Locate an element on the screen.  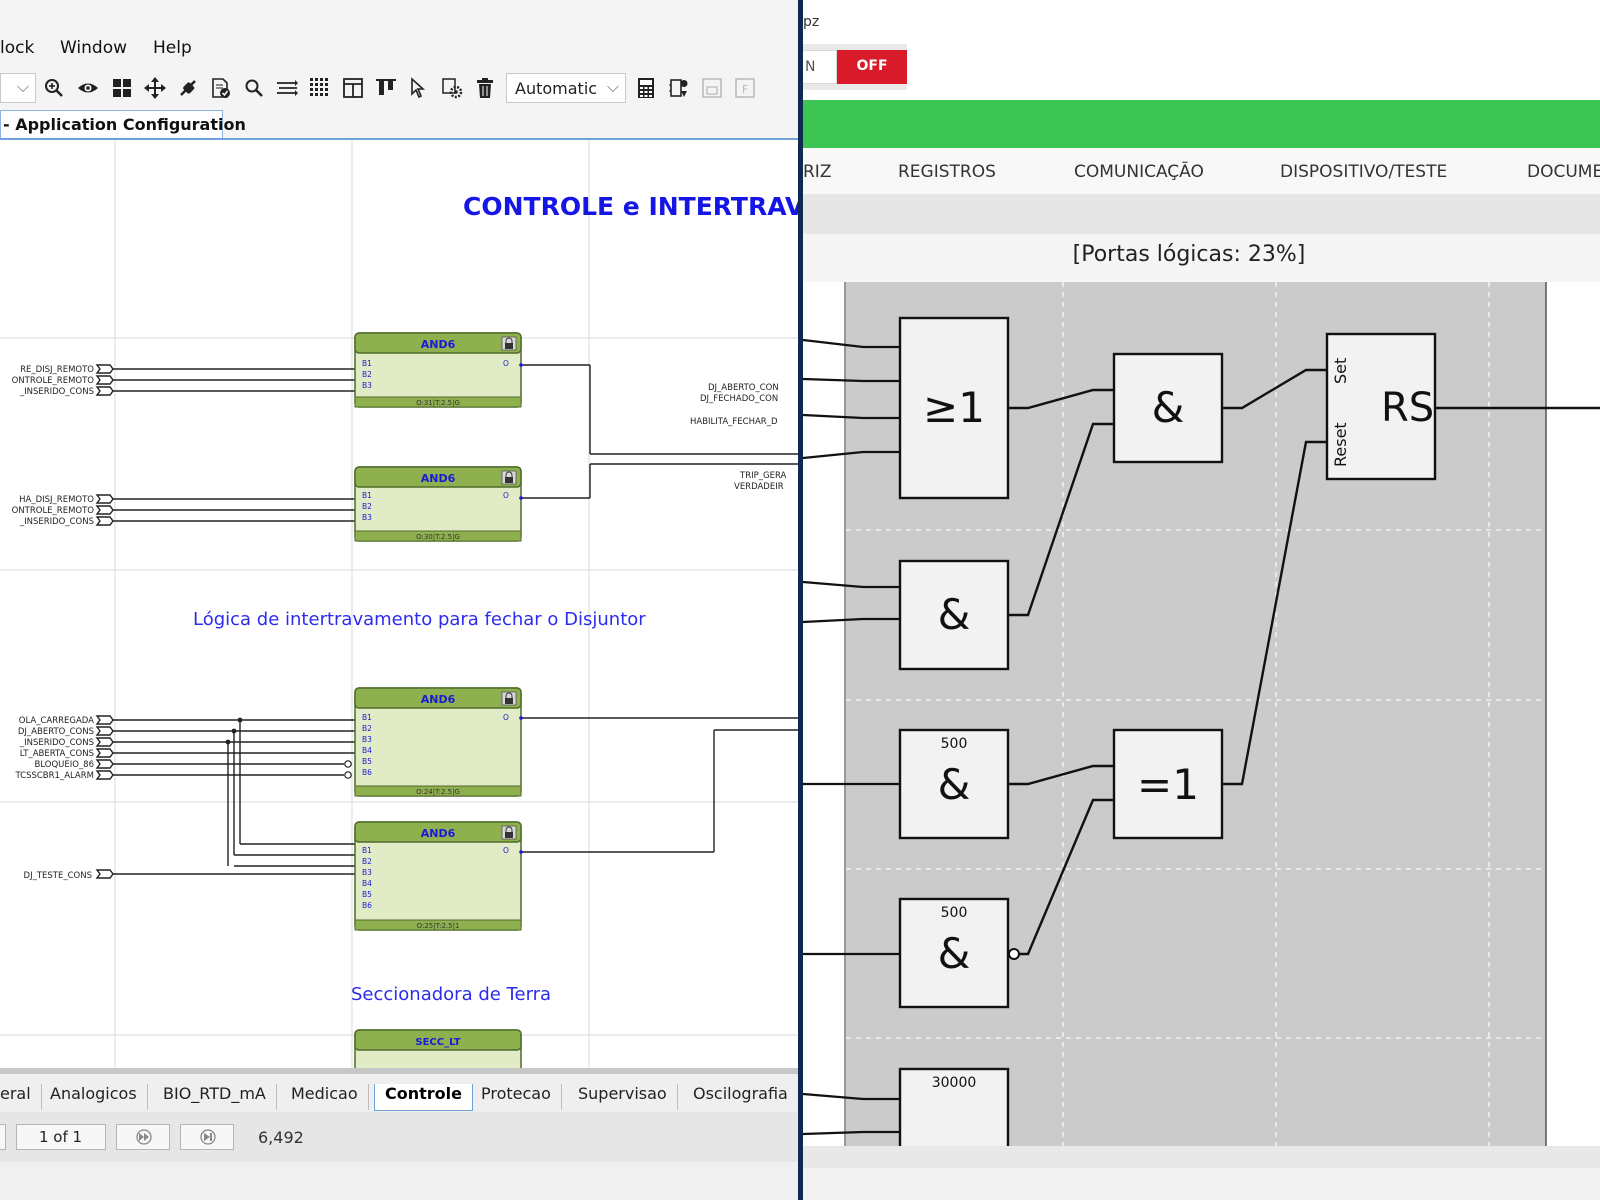
rs-set-label: Set is located at coordinates (1340, 371).